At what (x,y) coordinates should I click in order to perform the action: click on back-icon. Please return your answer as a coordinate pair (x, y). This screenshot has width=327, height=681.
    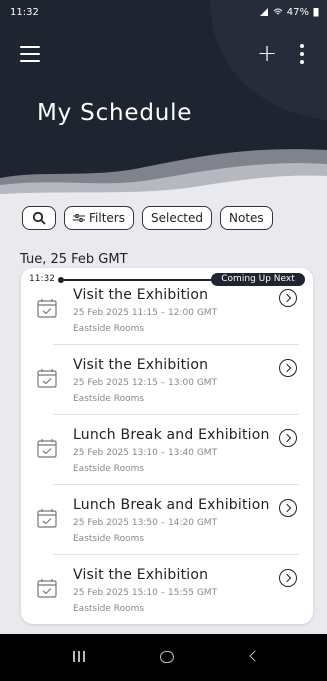
    Looking at the image, I should click on (255, 656).